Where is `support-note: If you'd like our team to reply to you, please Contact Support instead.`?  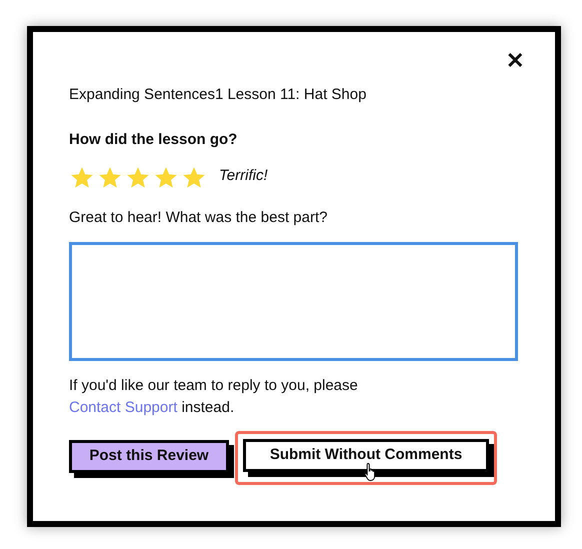
support-note: If you'd like our team to reply to you, please Contact Support instead. is located at coordinates (214, 397).